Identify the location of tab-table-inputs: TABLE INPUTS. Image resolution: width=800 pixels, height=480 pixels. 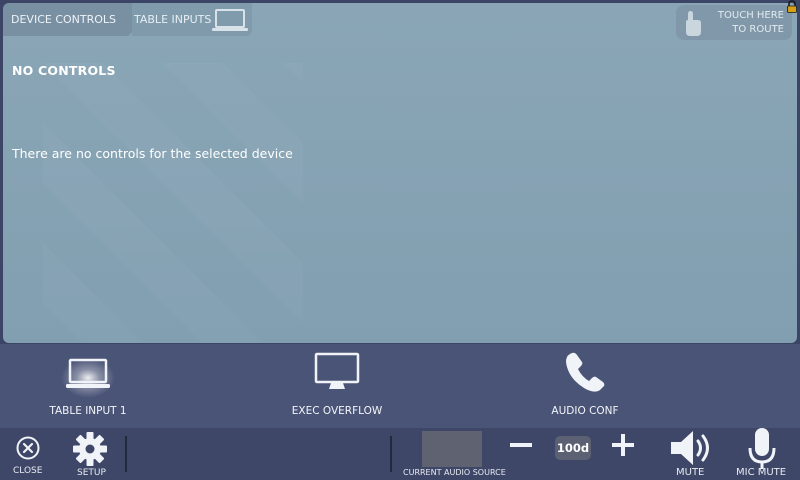
(192, 19).